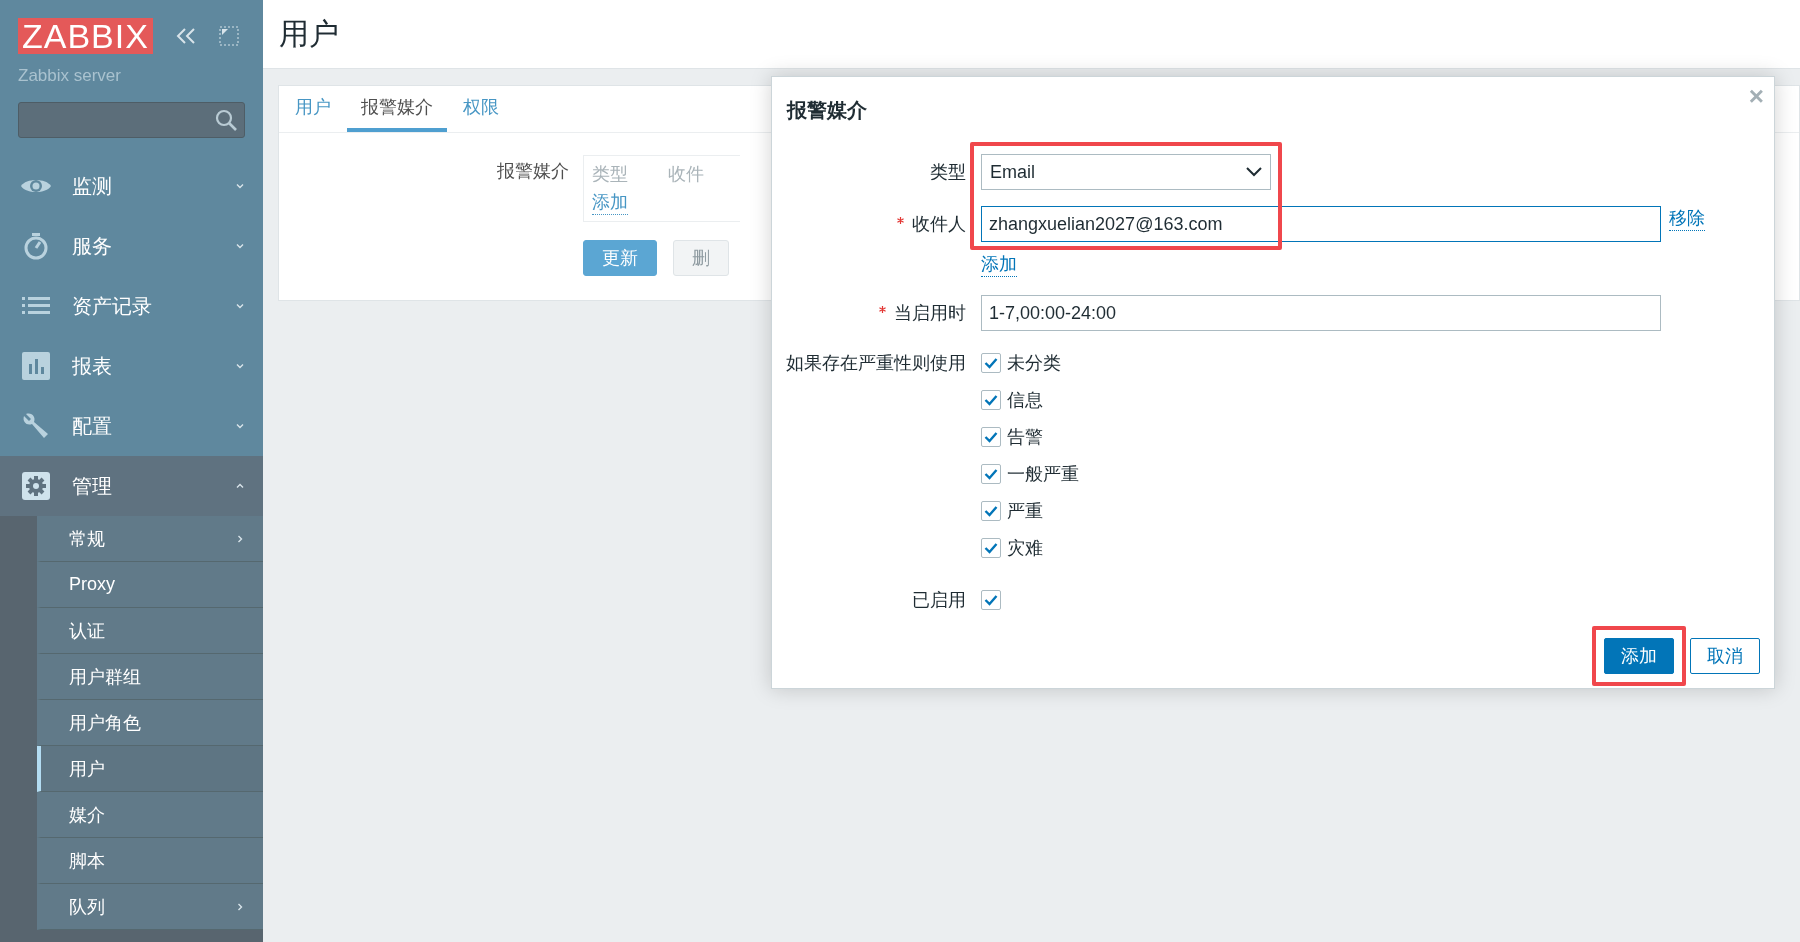 This screenshot has width=1800, height=942. What do you see at coordinates (869, 313) in the screenshot?
I see `field-label: 当启用时` at bounding box center [869, 313].